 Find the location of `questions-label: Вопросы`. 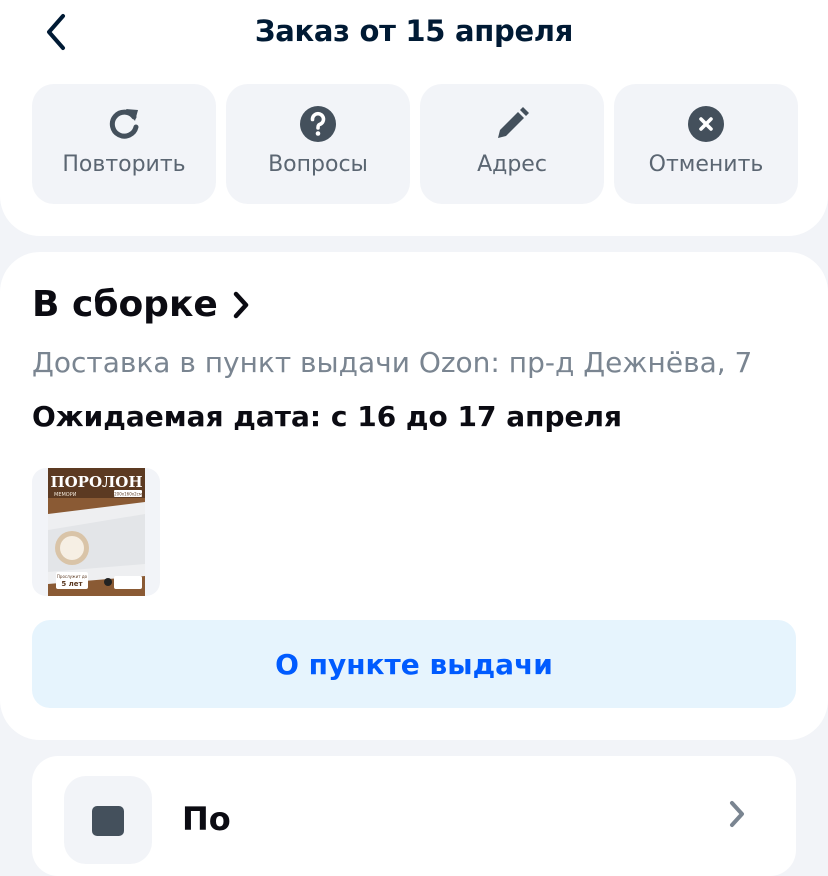

questions-label: Вопросы is located at coordinates (318, 164).